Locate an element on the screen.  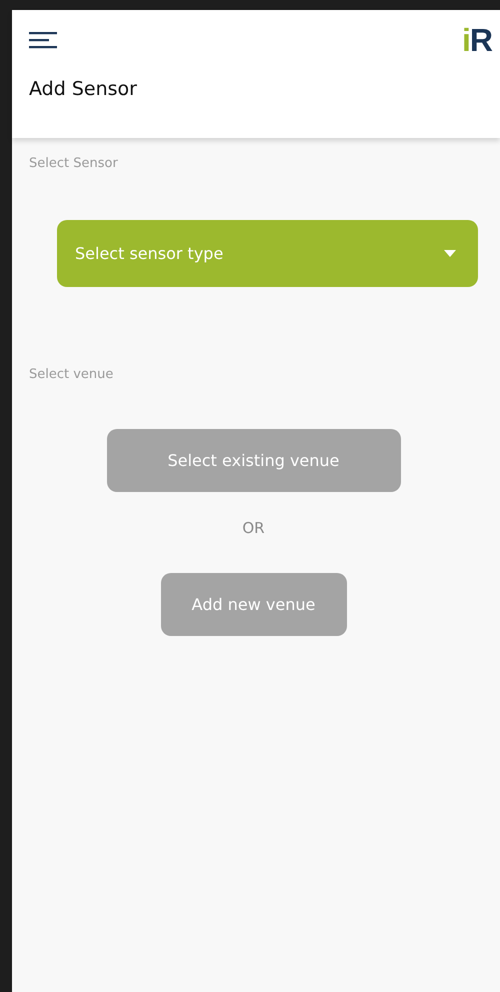
menu-icon is located at coordinates (43, 40).